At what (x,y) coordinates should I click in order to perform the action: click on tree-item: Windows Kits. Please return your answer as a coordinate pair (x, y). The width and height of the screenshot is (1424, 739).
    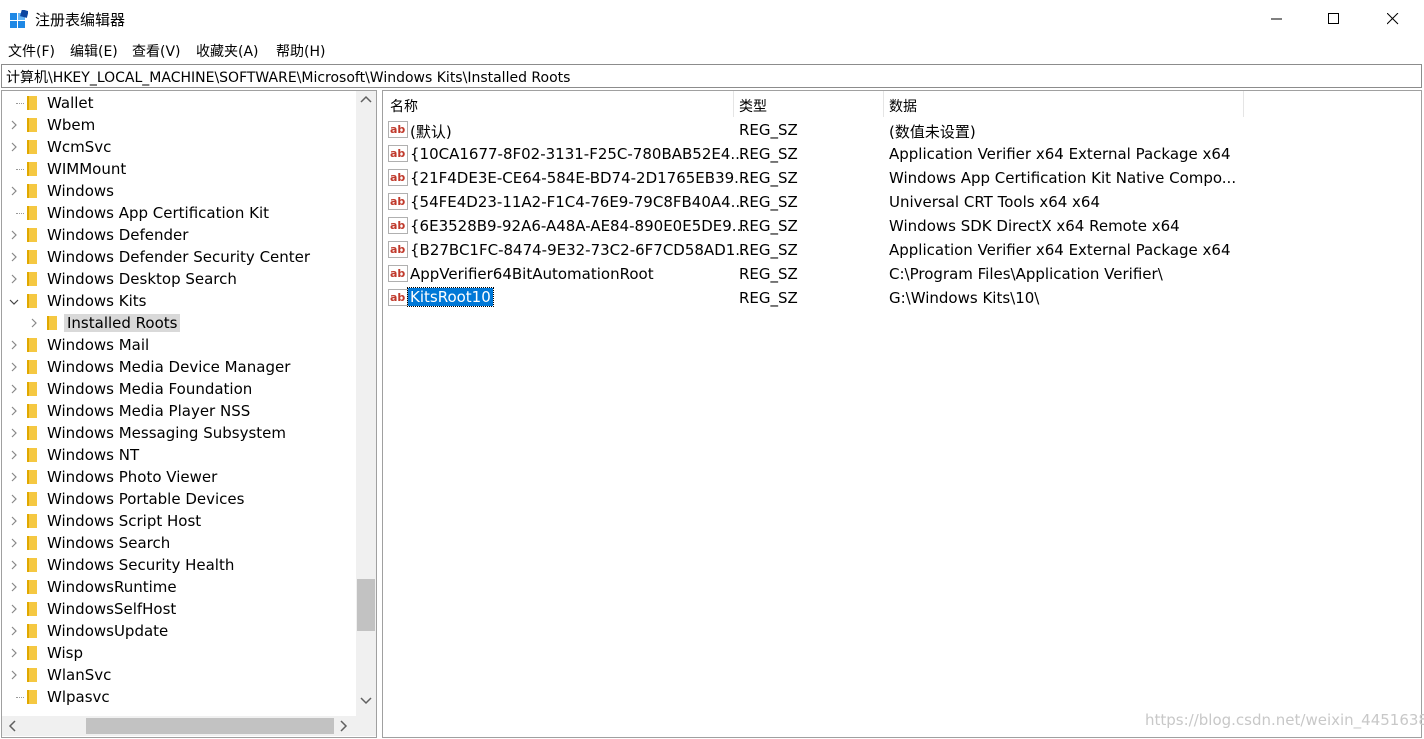
    Looking at the image, I should click on (179, 301).